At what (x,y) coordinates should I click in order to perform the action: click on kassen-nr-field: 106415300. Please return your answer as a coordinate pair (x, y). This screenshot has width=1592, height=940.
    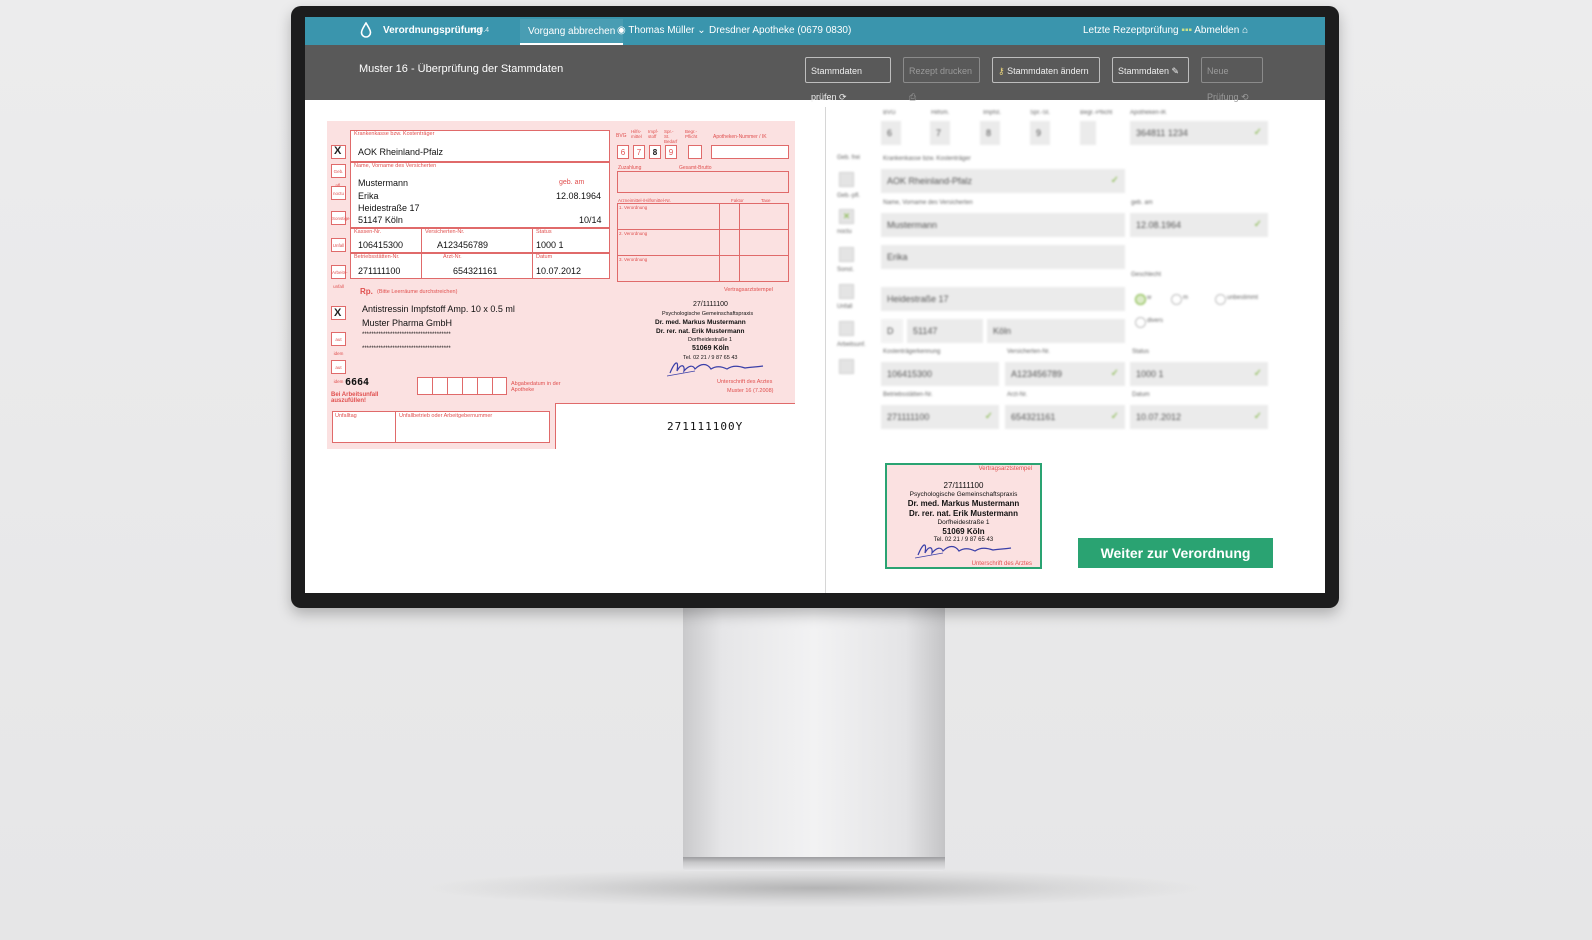
    Looking at the image, I should click on (940, 374).